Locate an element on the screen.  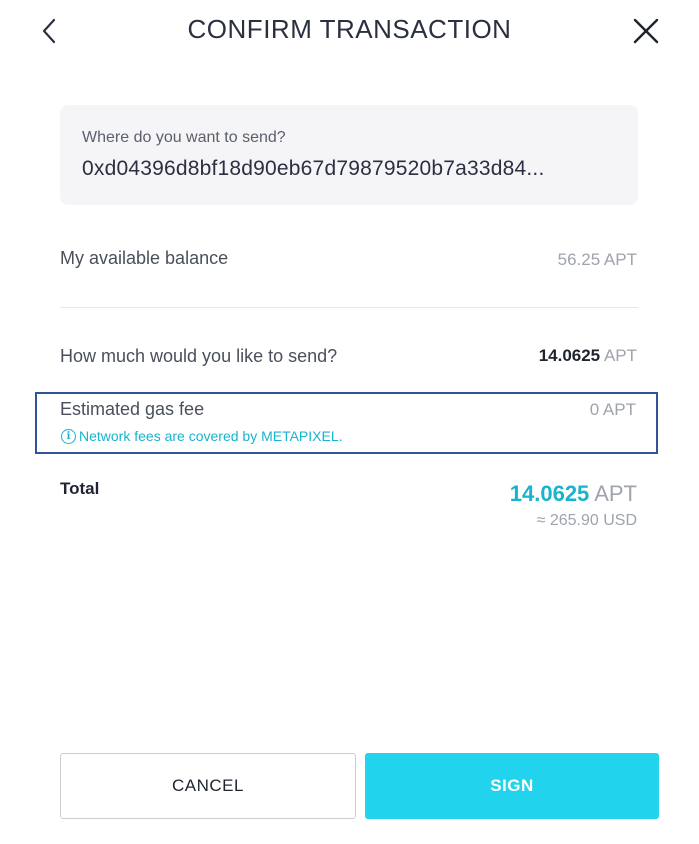
total-value: 14.0625 APT is located at coordinates (573, 494).